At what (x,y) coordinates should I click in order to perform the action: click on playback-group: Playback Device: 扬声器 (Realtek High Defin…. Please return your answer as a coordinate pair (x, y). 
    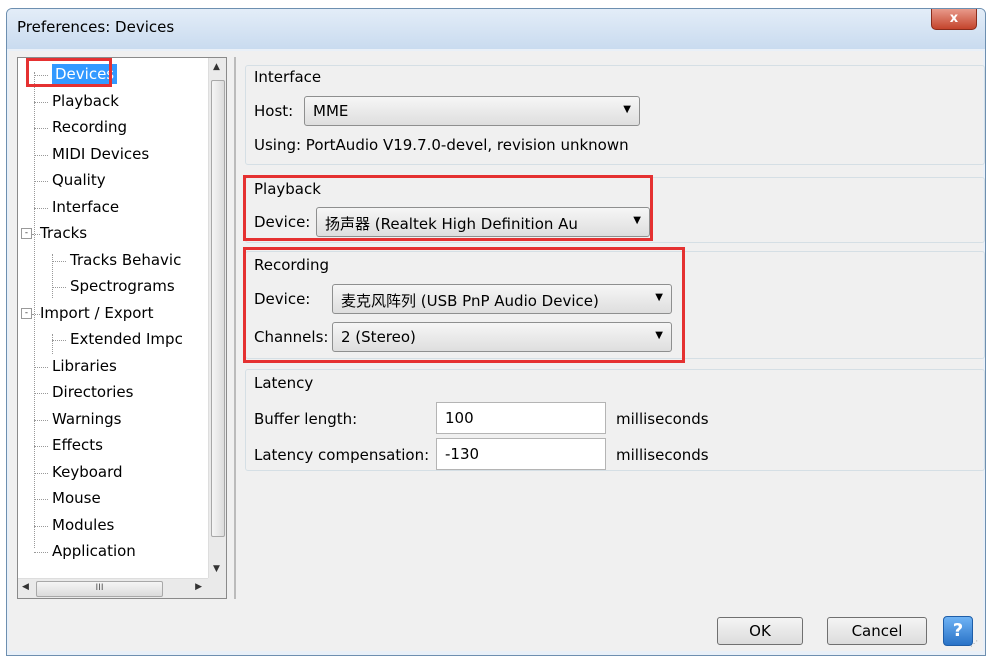
    Looking at the image, I should click on (615, 210).